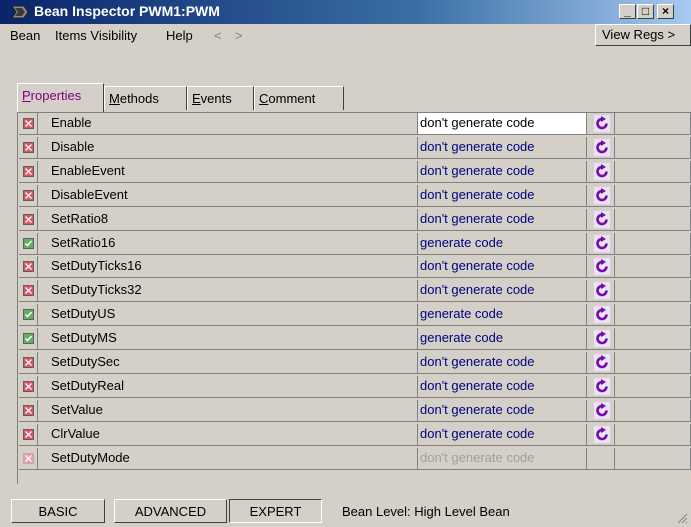 This screenshot has width=691, height=527. I want to click on method-row: Disable don't generate code, so click(355, 147).